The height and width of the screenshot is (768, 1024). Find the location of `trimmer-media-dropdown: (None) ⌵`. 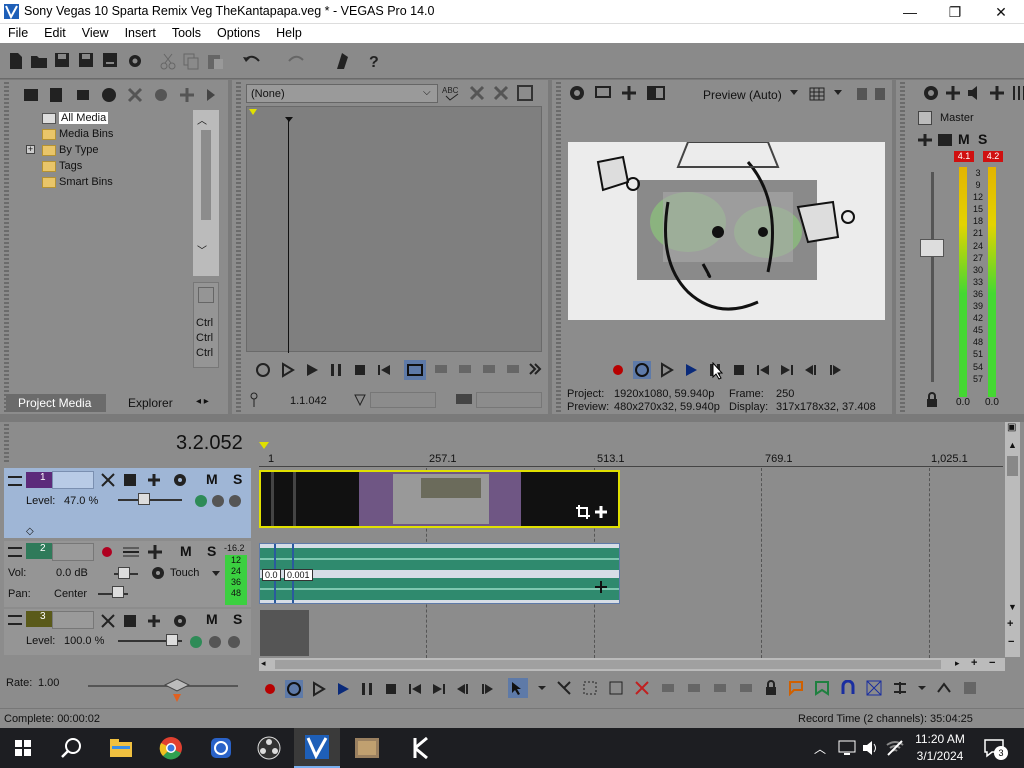

trimmer-media-dropdown: (None) ⌵ is located at coordinates (342, 93).